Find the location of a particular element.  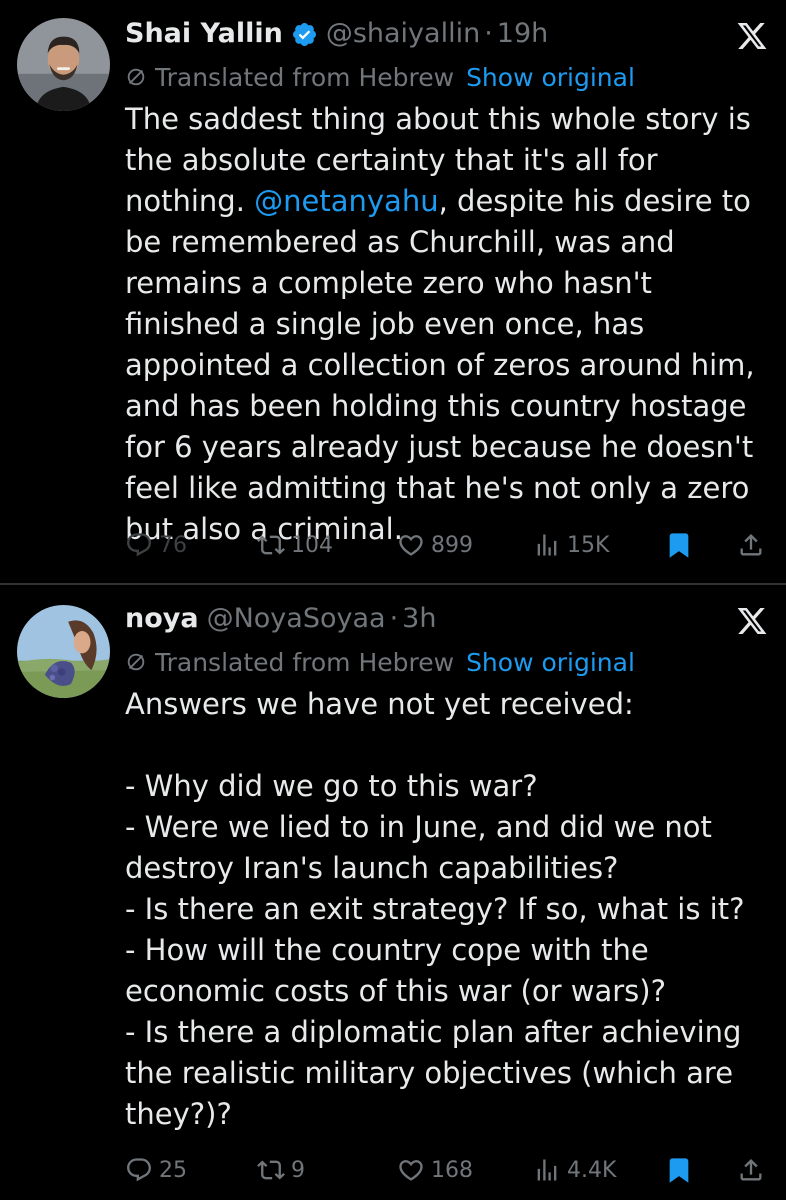

like-button: 899 is located at coordinates (435, 545).